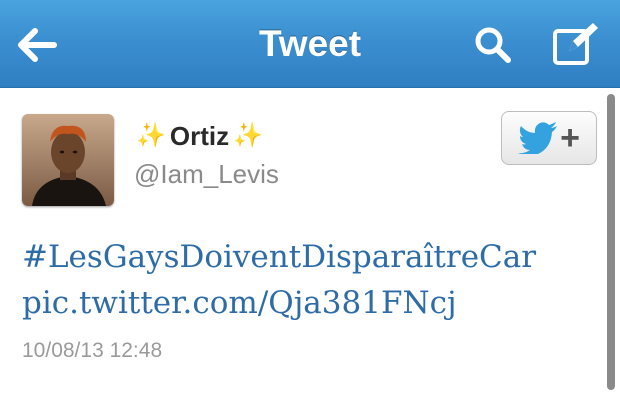  I want to click on display-name-text: Ortiz, so click(199, 136).